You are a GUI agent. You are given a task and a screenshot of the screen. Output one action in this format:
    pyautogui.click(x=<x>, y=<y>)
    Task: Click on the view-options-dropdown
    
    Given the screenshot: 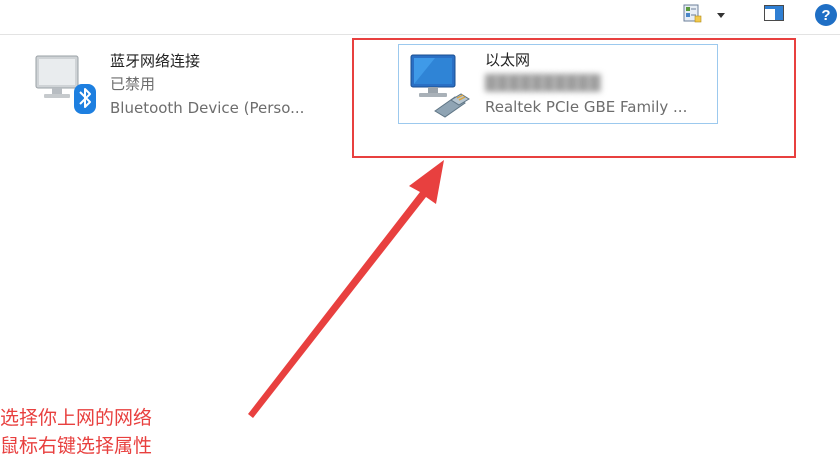 What is the action you would take?
    pyautogui.click(x=721, y=15)
    